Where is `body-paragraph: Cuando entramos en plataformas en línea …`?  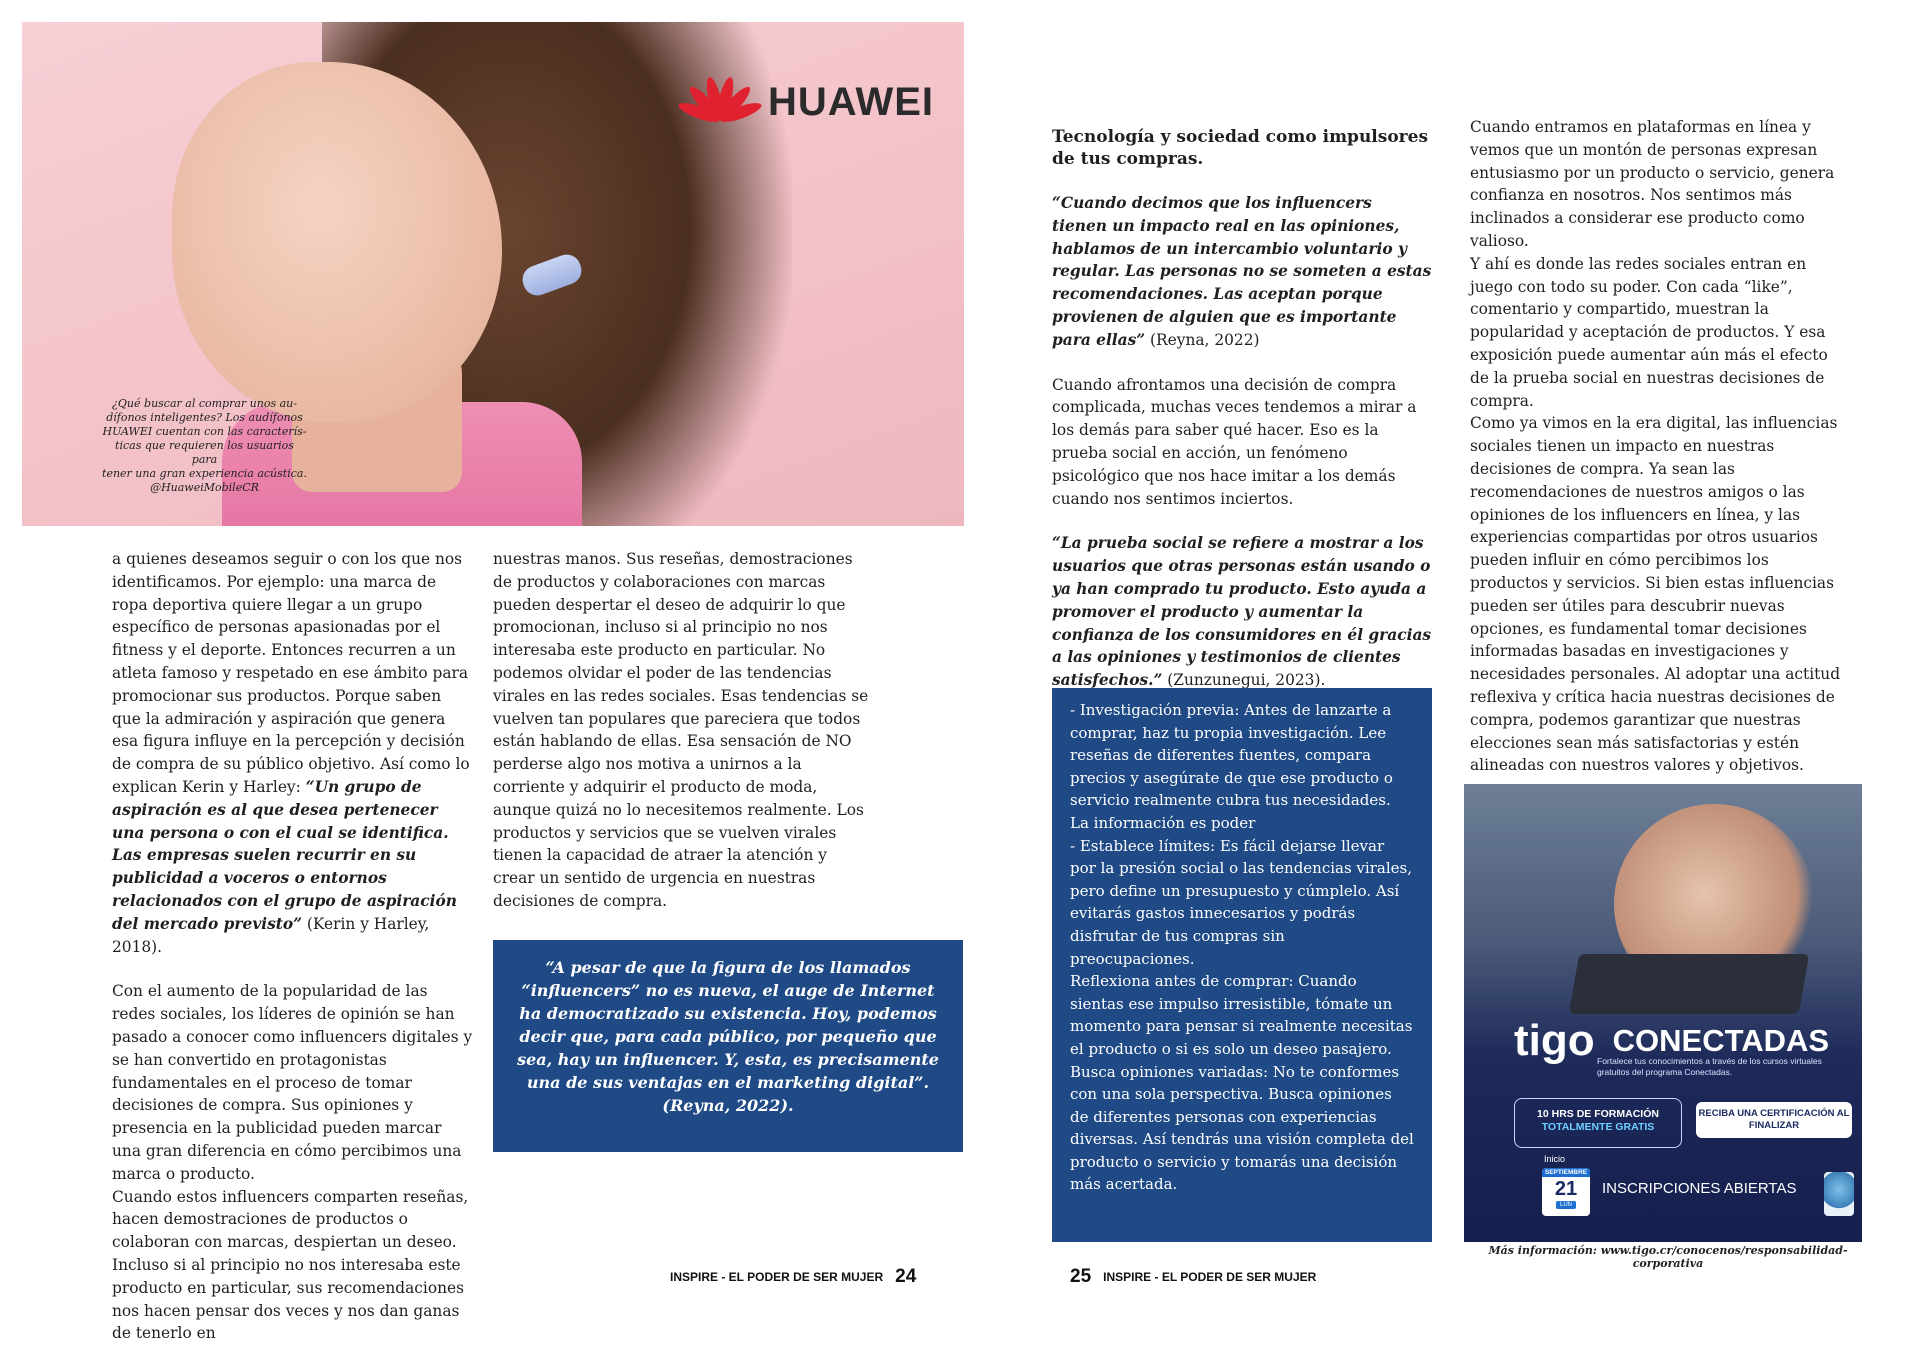 body-paragraph: Cuando entramos en plataformas en línea … is located at coordinates (1652, 184).